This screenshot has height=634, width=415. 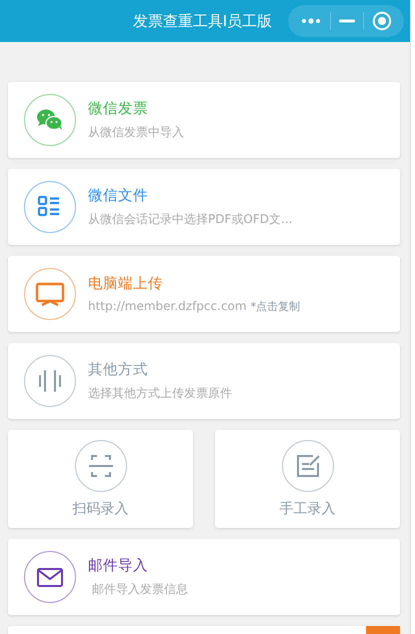 What do you see at coordinates (118, 109) in the screenshot?
I see `option-title: 微信发票` at bounding box center [118, 109].